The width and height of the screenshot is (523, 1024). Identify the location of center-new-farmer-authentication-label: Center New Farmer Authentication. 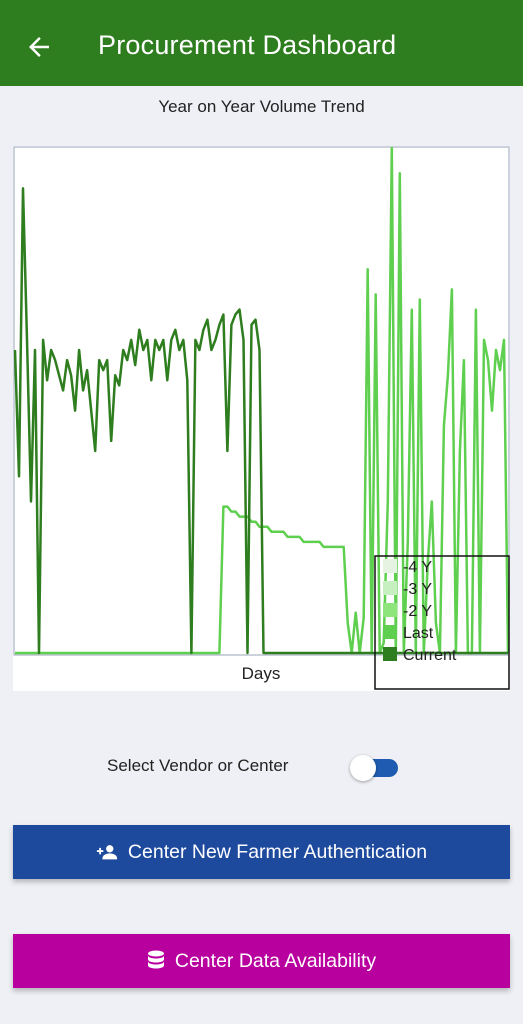
(277, 851).